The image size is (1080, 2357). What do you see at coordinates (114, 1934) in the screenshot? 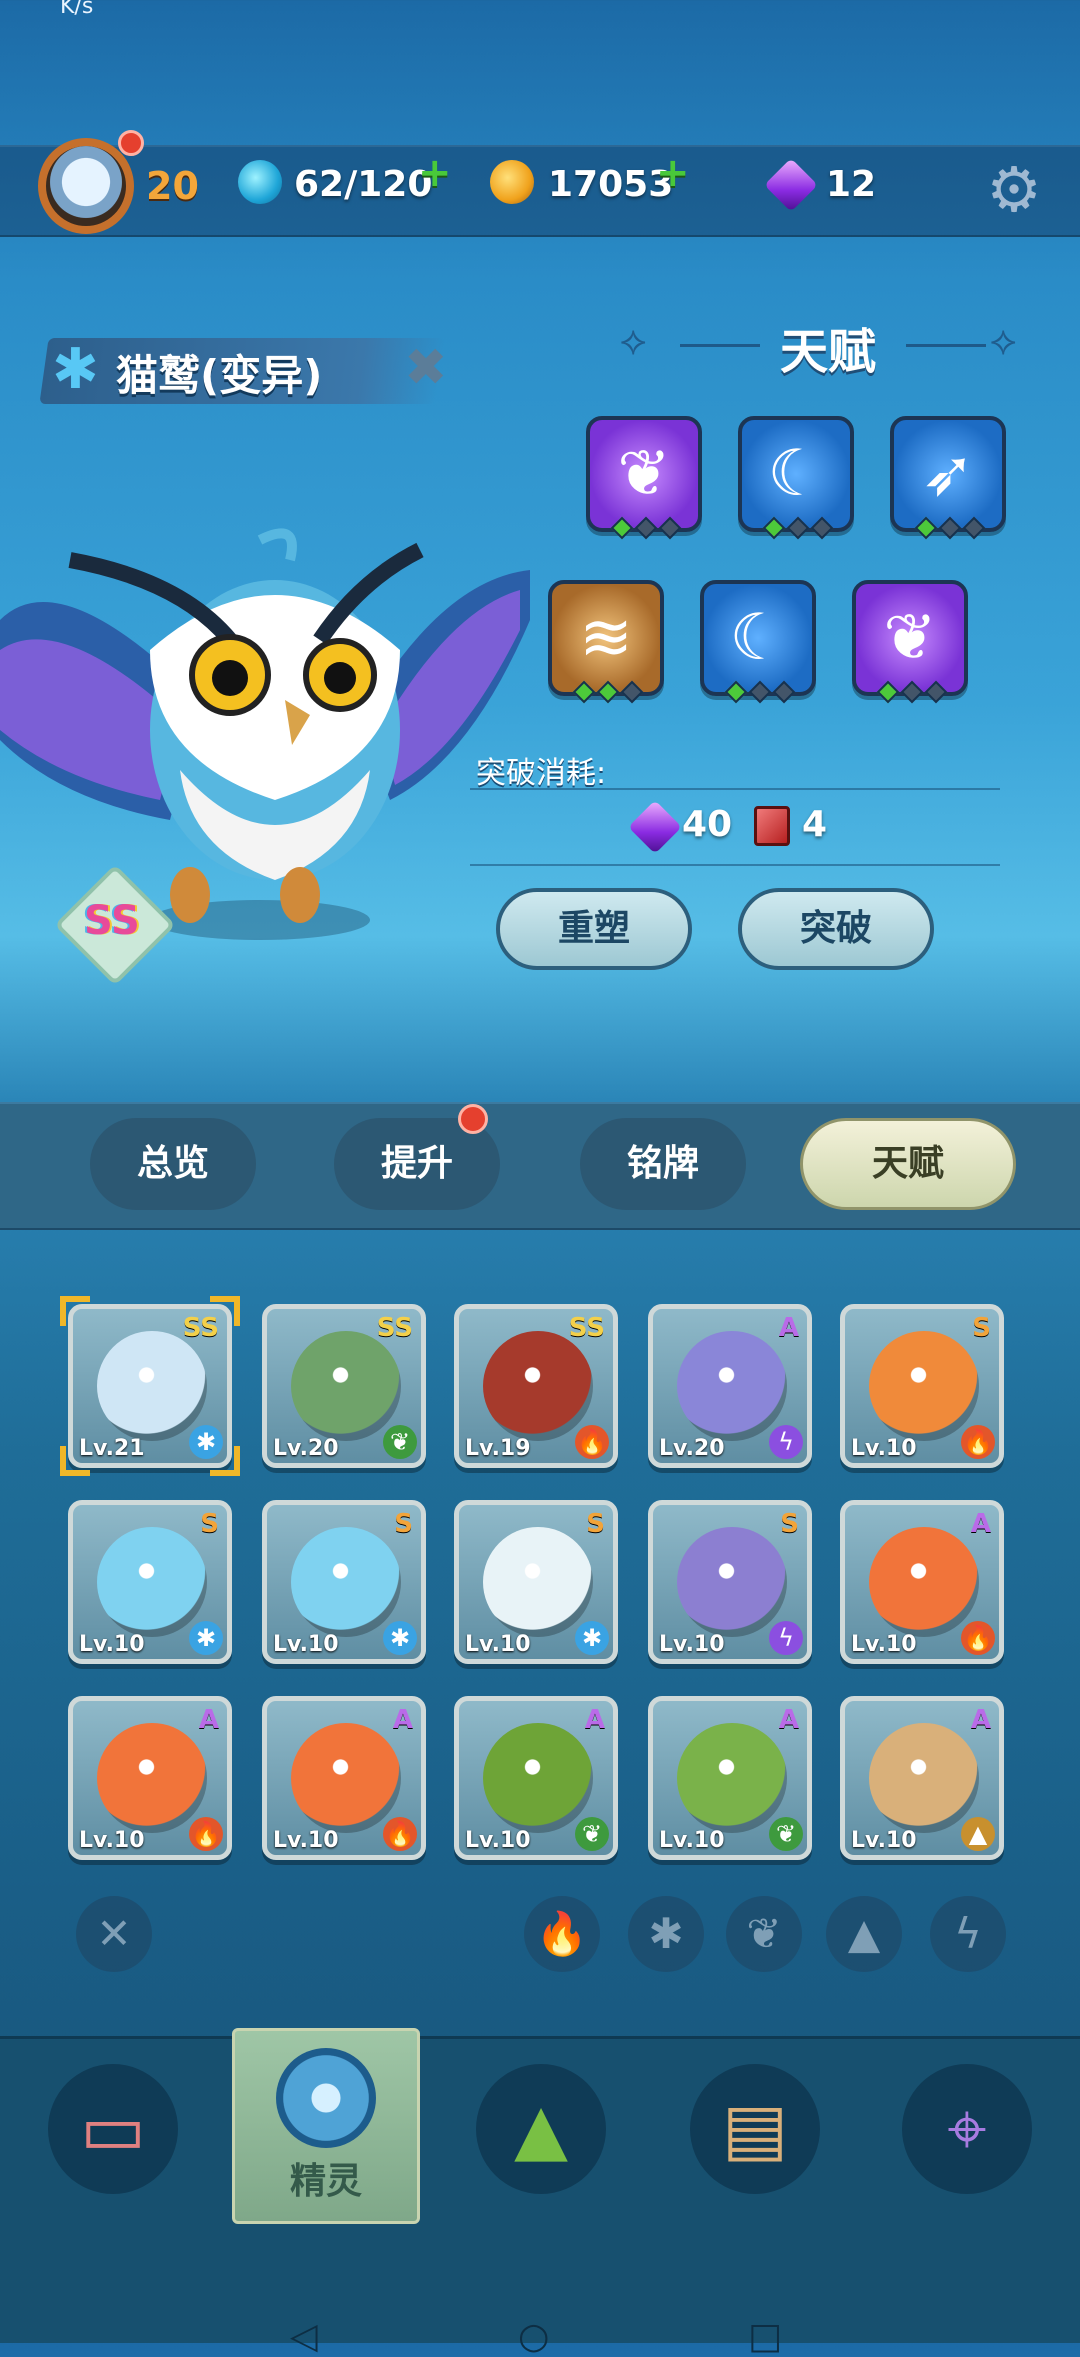
I see `clear-filter-icon: ✕` at bounding box center [114, 1934].